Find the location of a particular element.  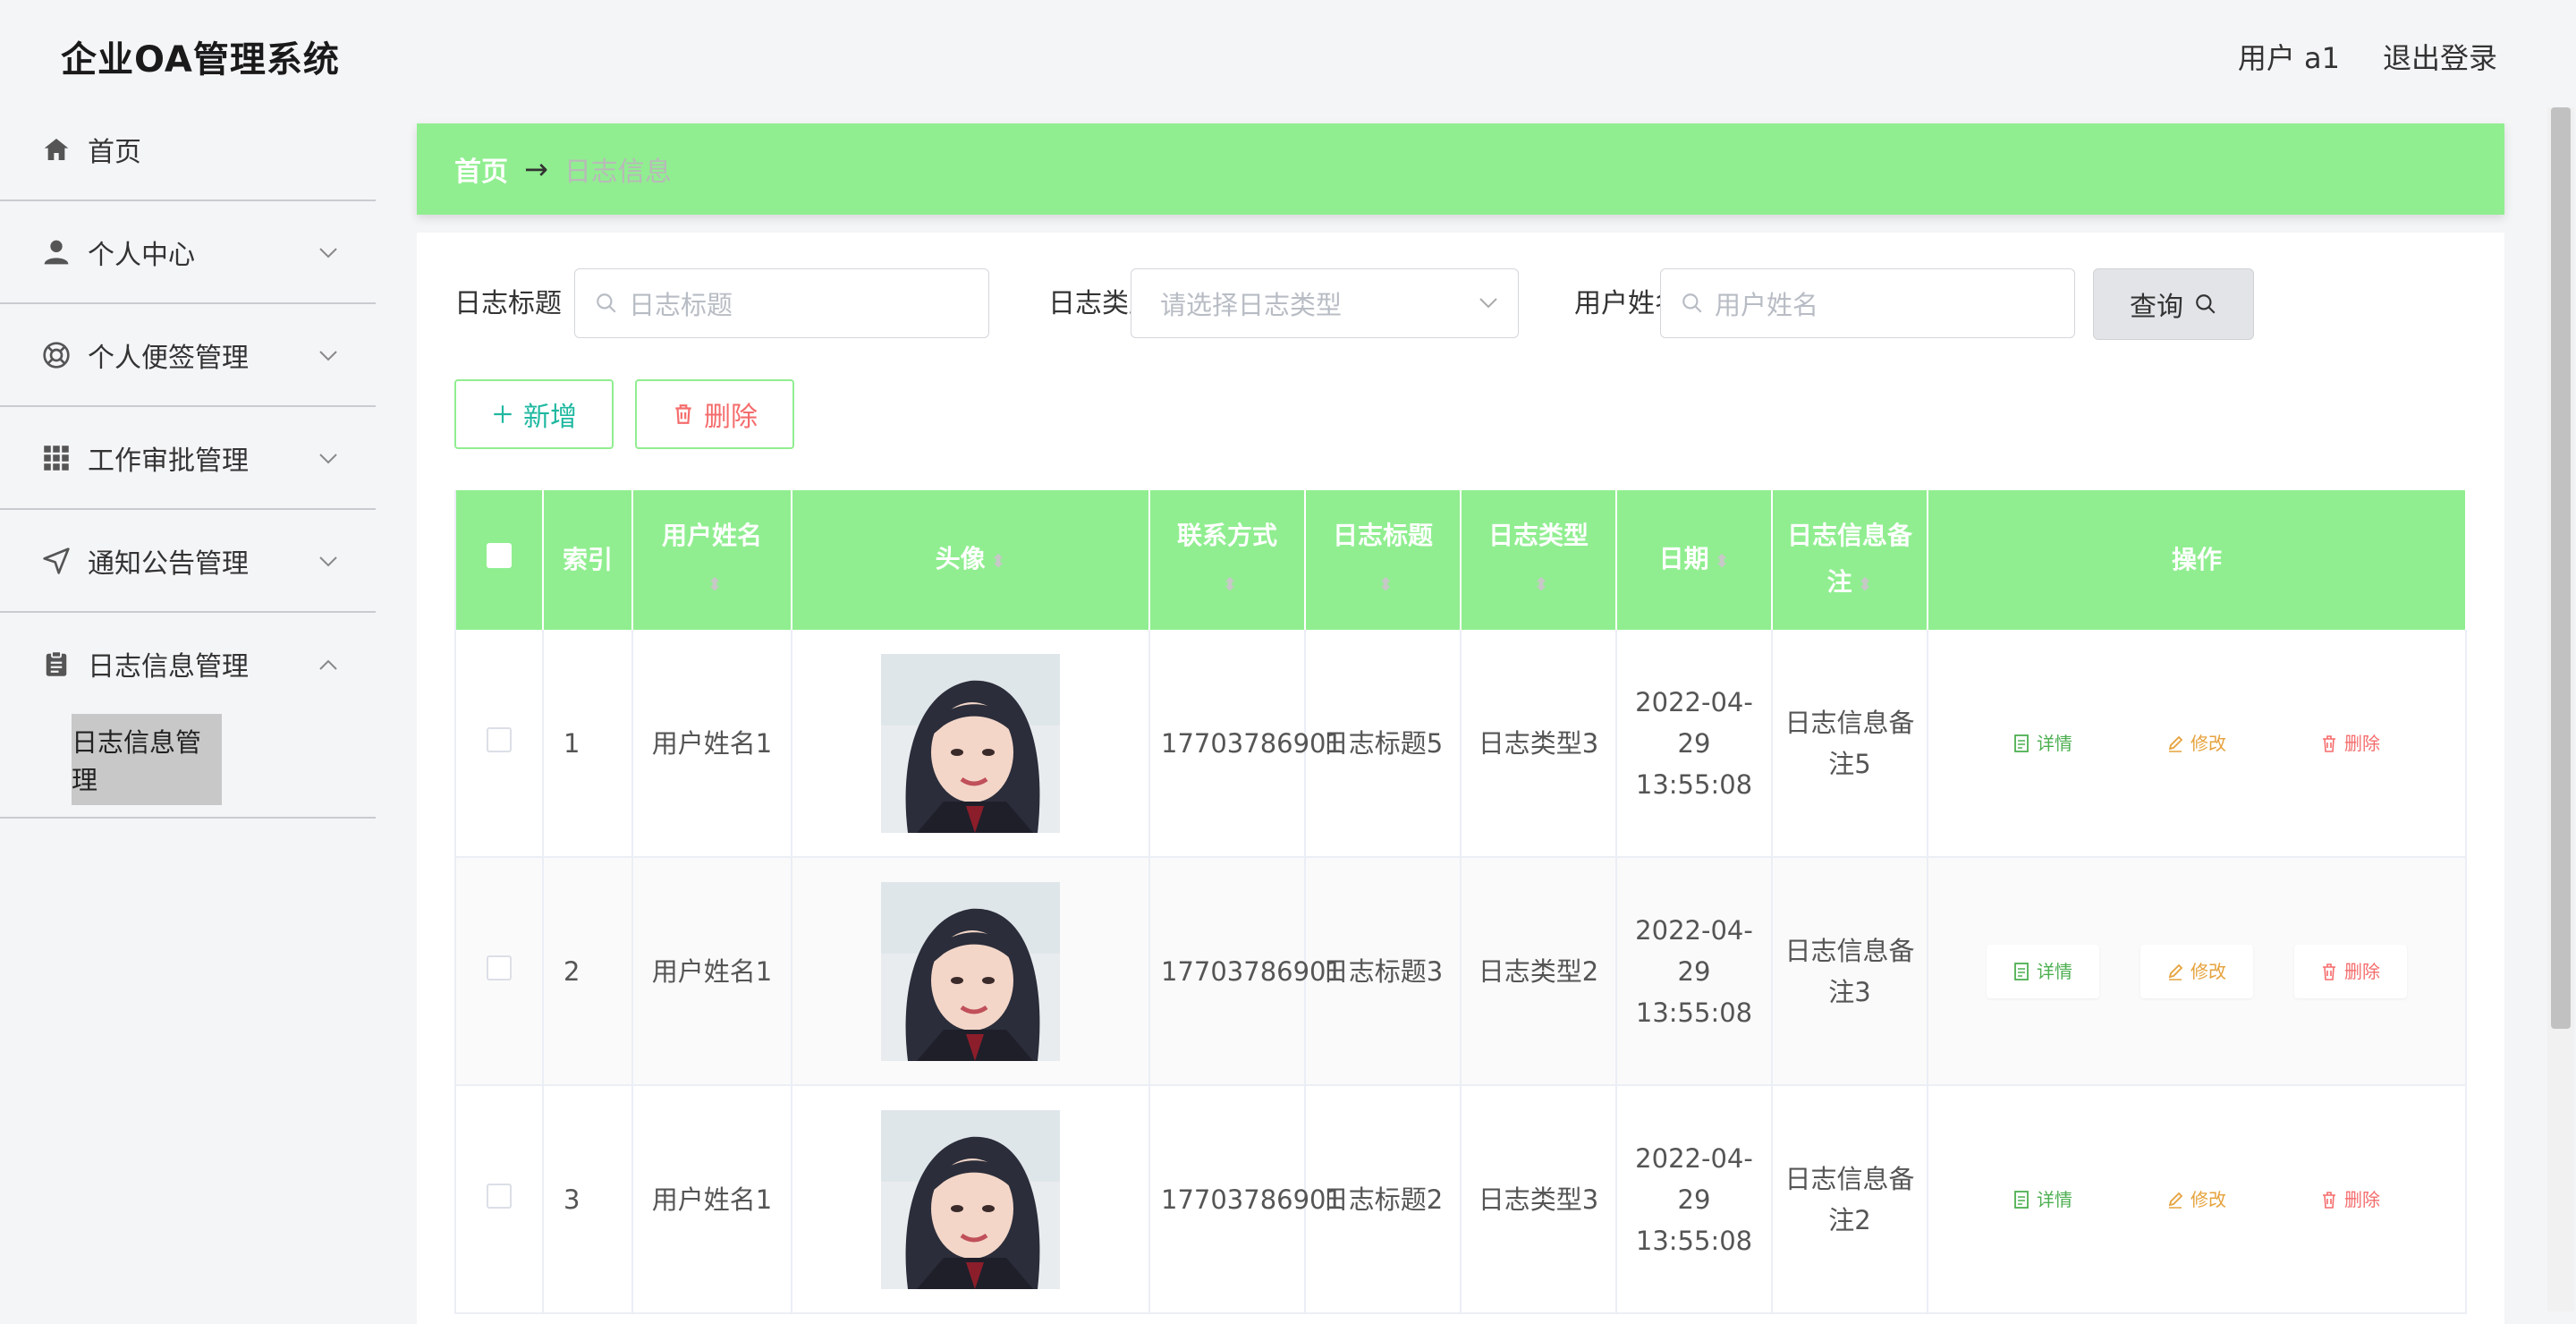

breadcrumb-arrow: → is located at coordinates (536, 169).